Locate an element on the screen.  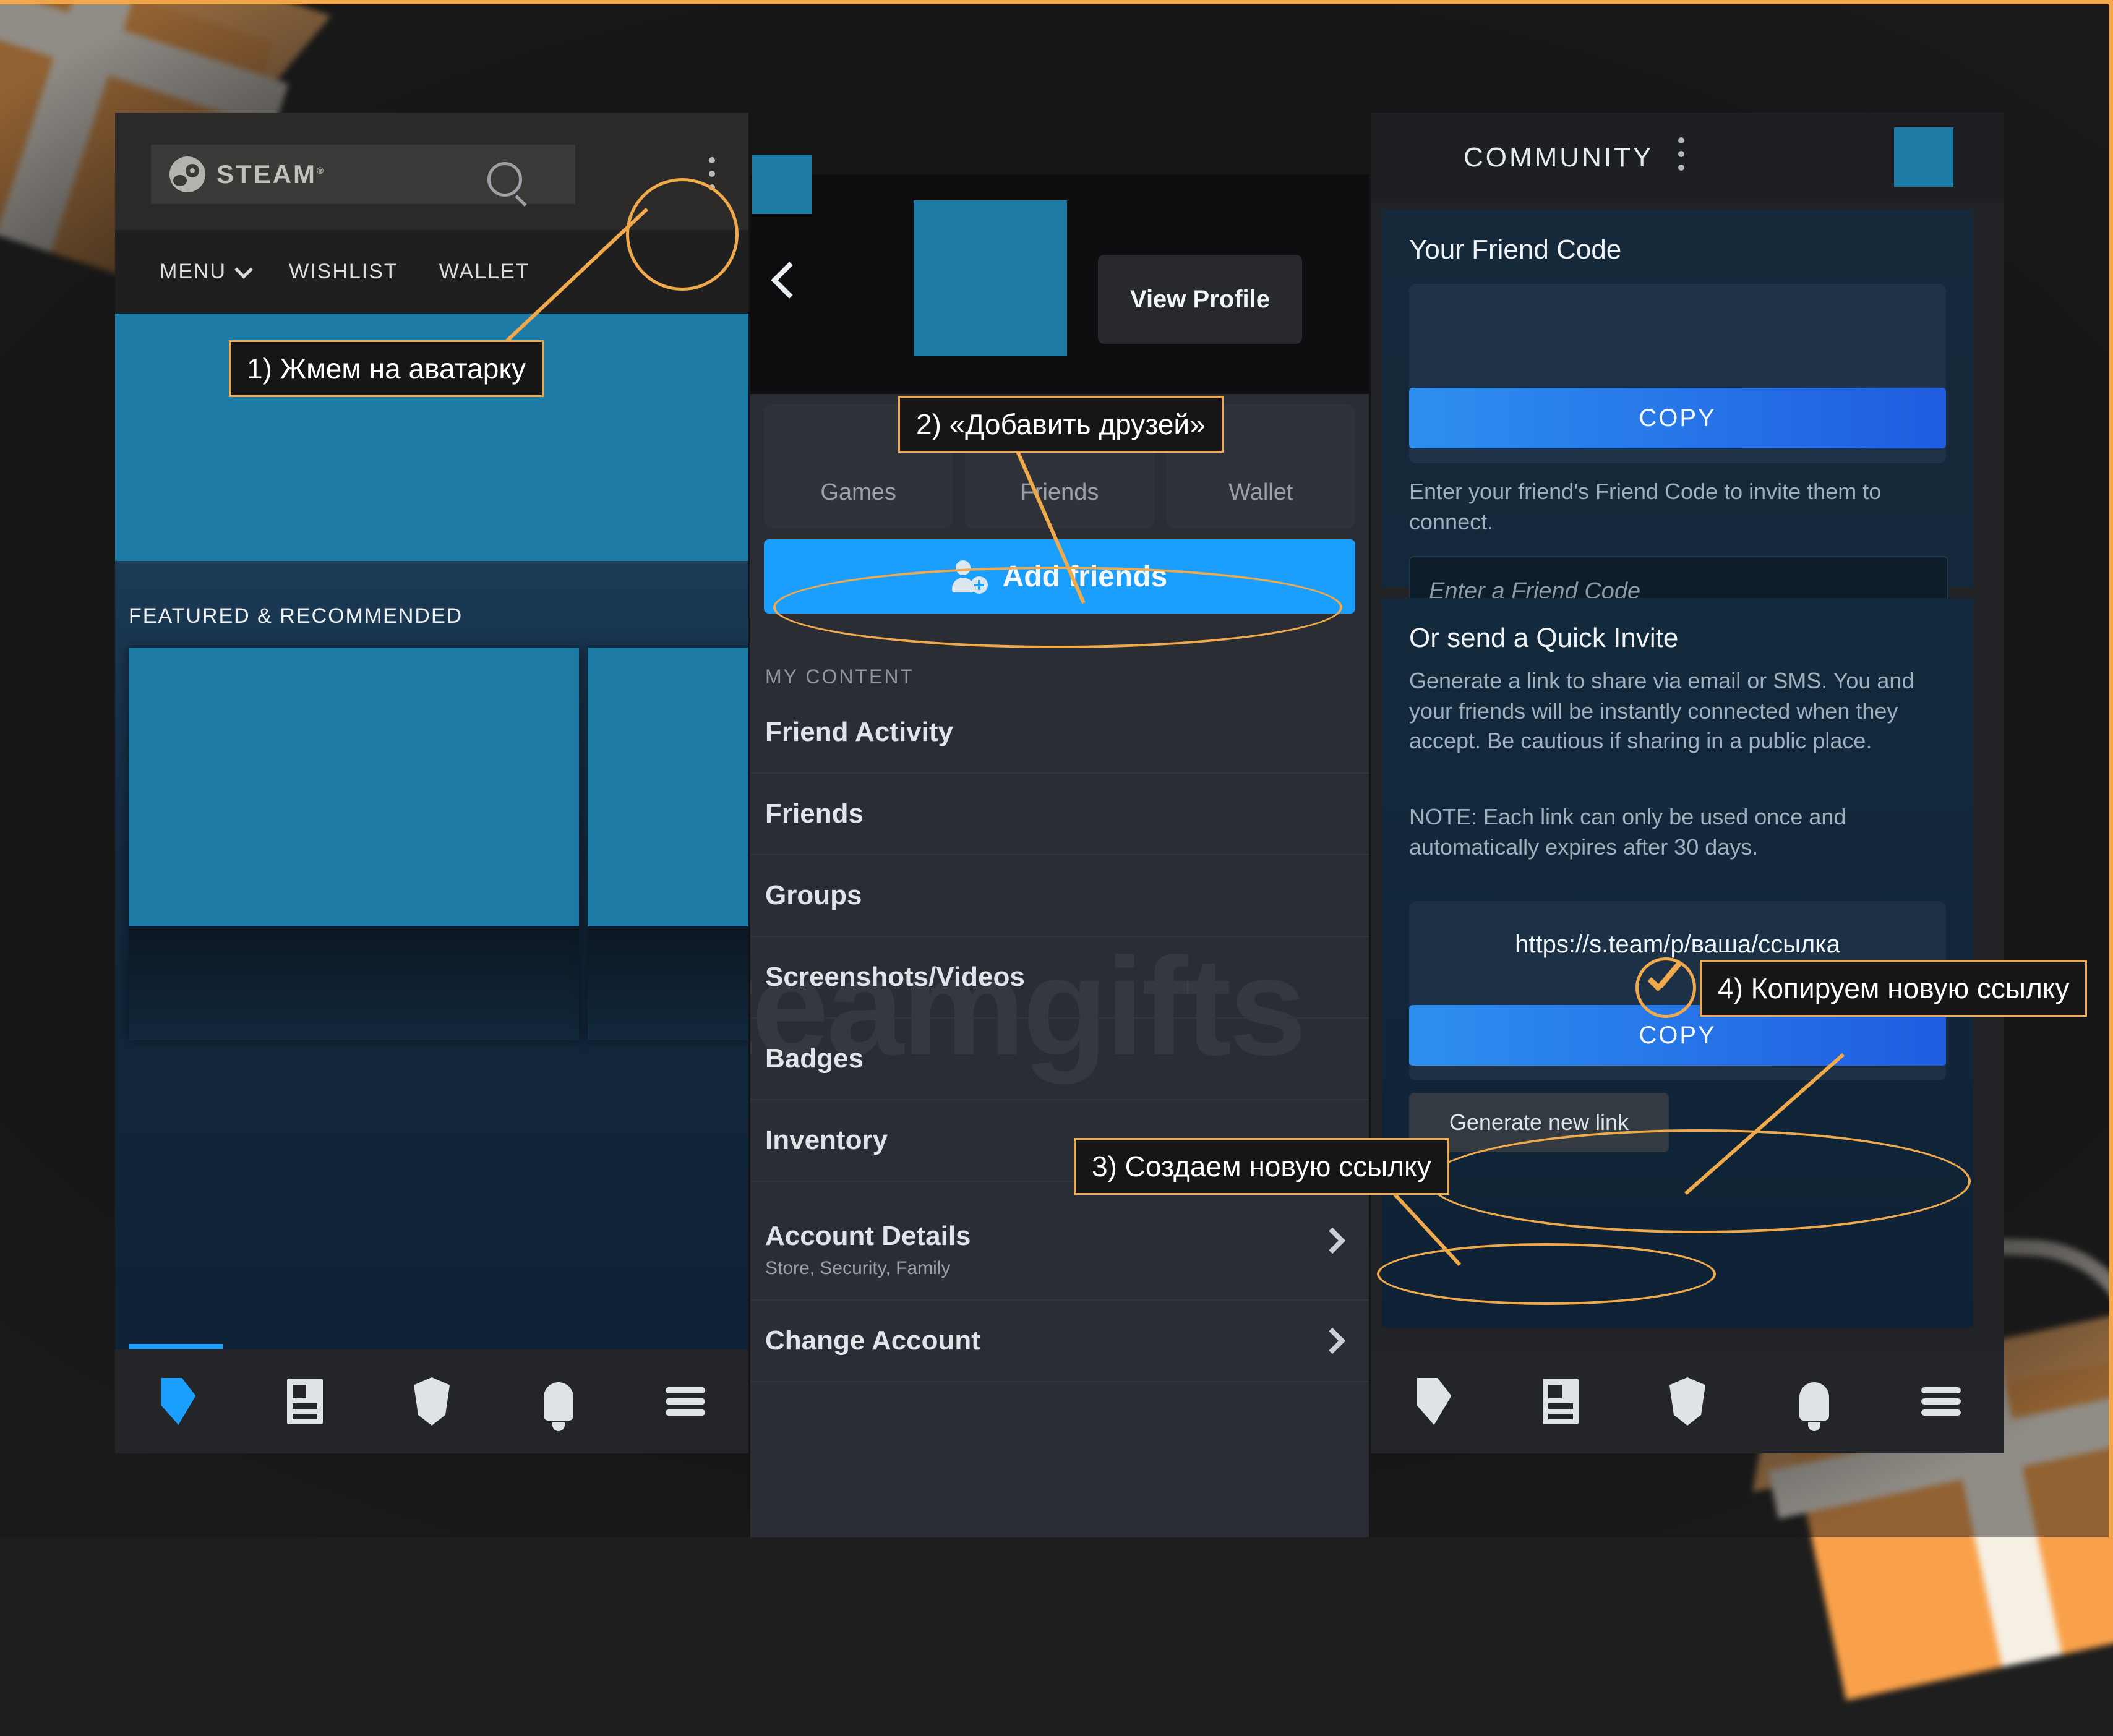
featured-card-list is located at coordinates (439, 844).